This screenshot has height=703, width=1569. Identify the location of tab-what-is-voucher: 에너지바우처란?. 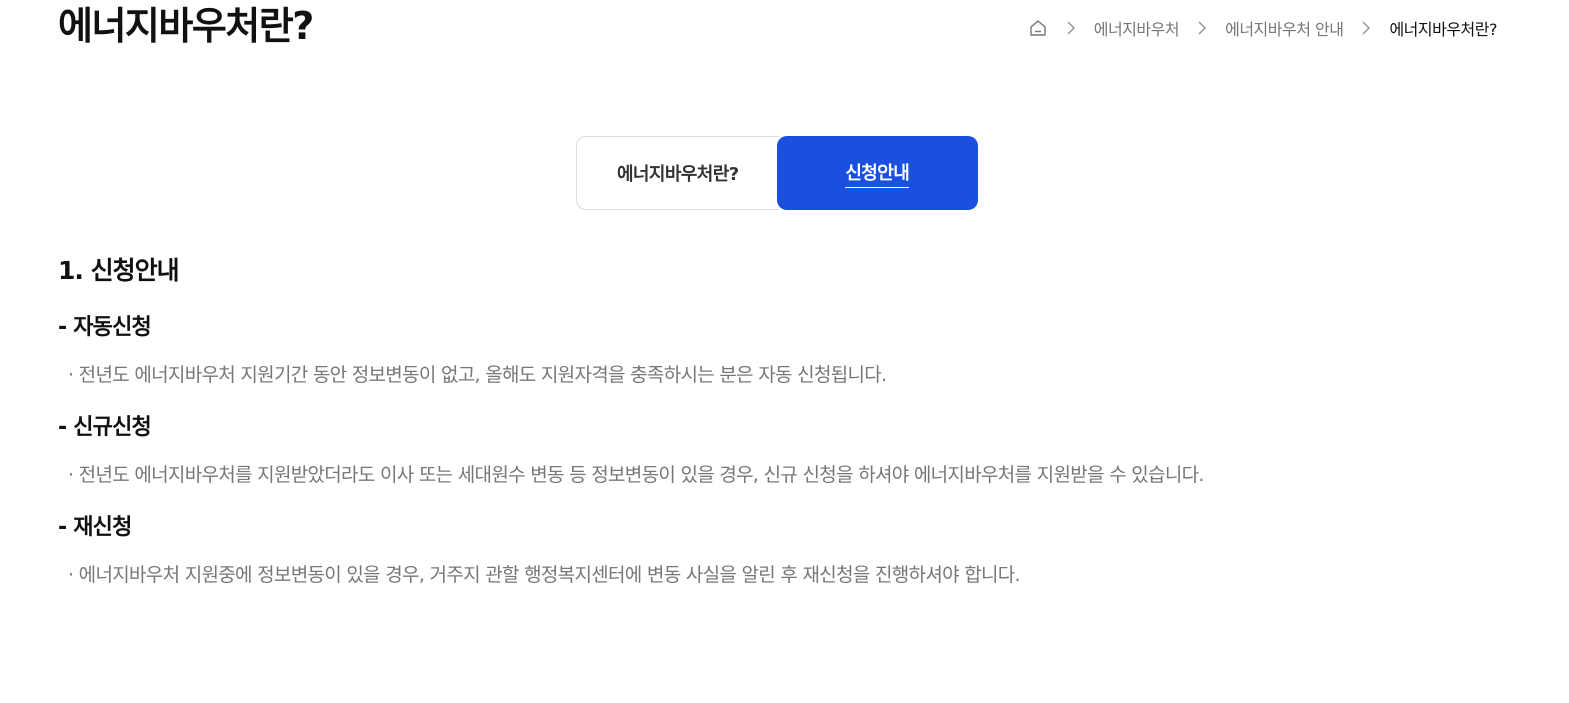
(677, 173).